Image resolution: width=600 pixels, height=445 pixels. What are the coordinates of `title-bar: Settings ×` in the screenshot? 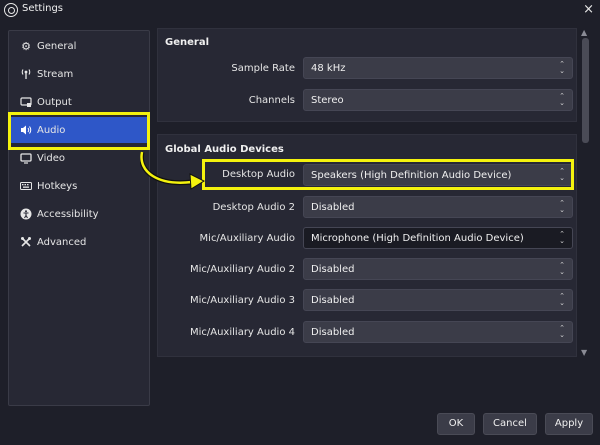 It's located at (300, 10).